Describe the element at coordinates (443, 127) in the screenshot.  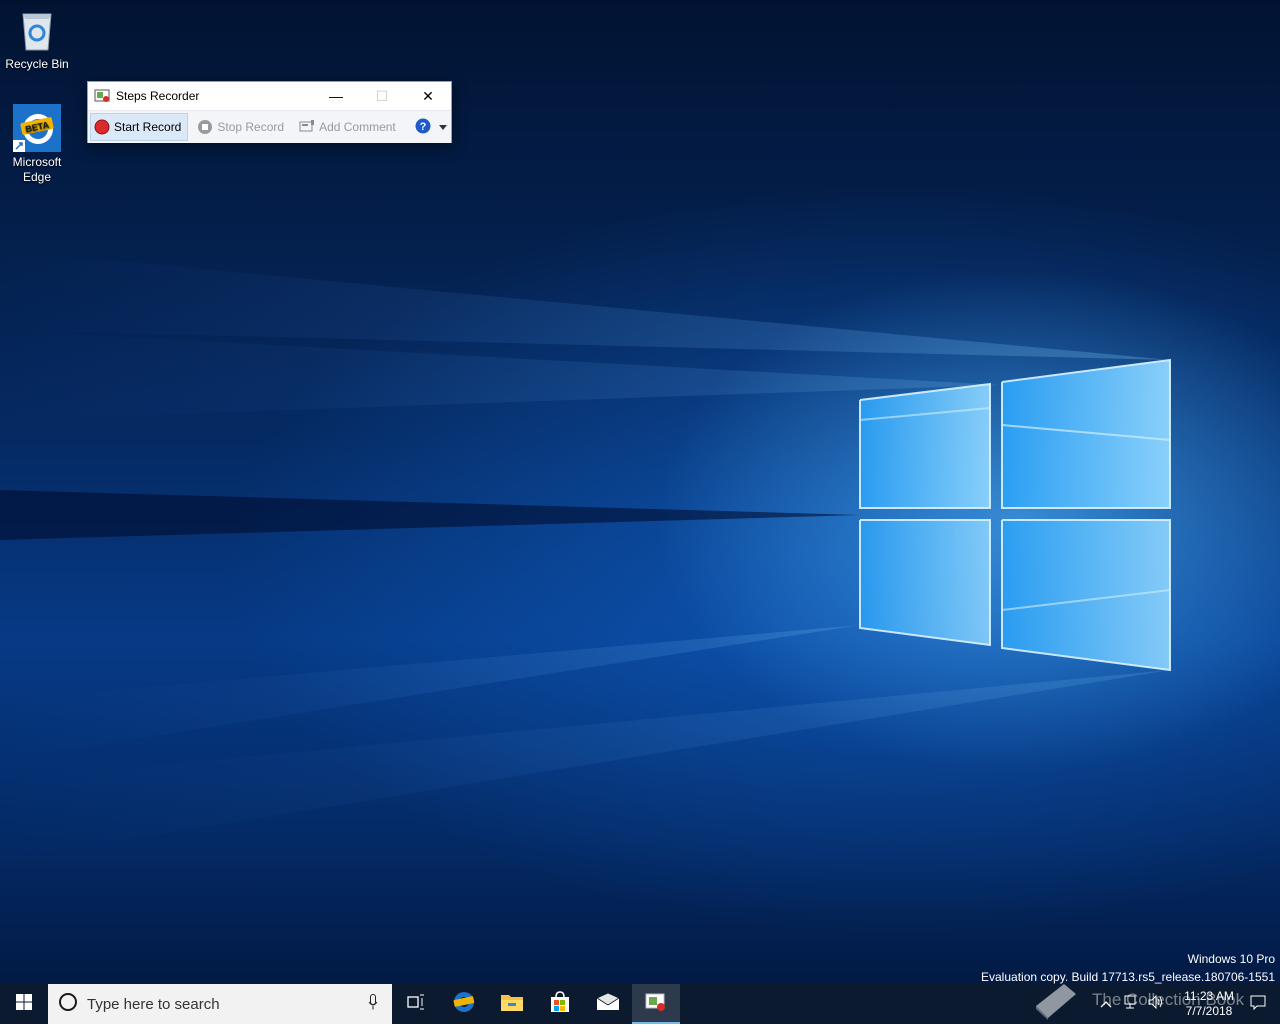
I see `chevron-down-icon` at that location.